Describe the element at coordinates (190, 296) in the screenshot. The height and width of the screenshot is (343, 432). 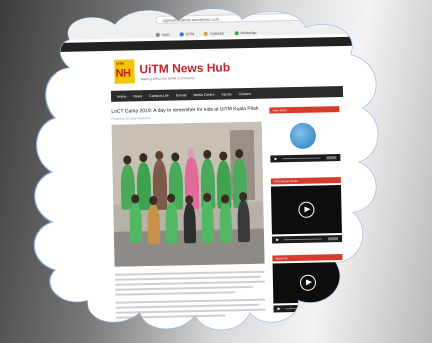
I see `article-body` at that location.